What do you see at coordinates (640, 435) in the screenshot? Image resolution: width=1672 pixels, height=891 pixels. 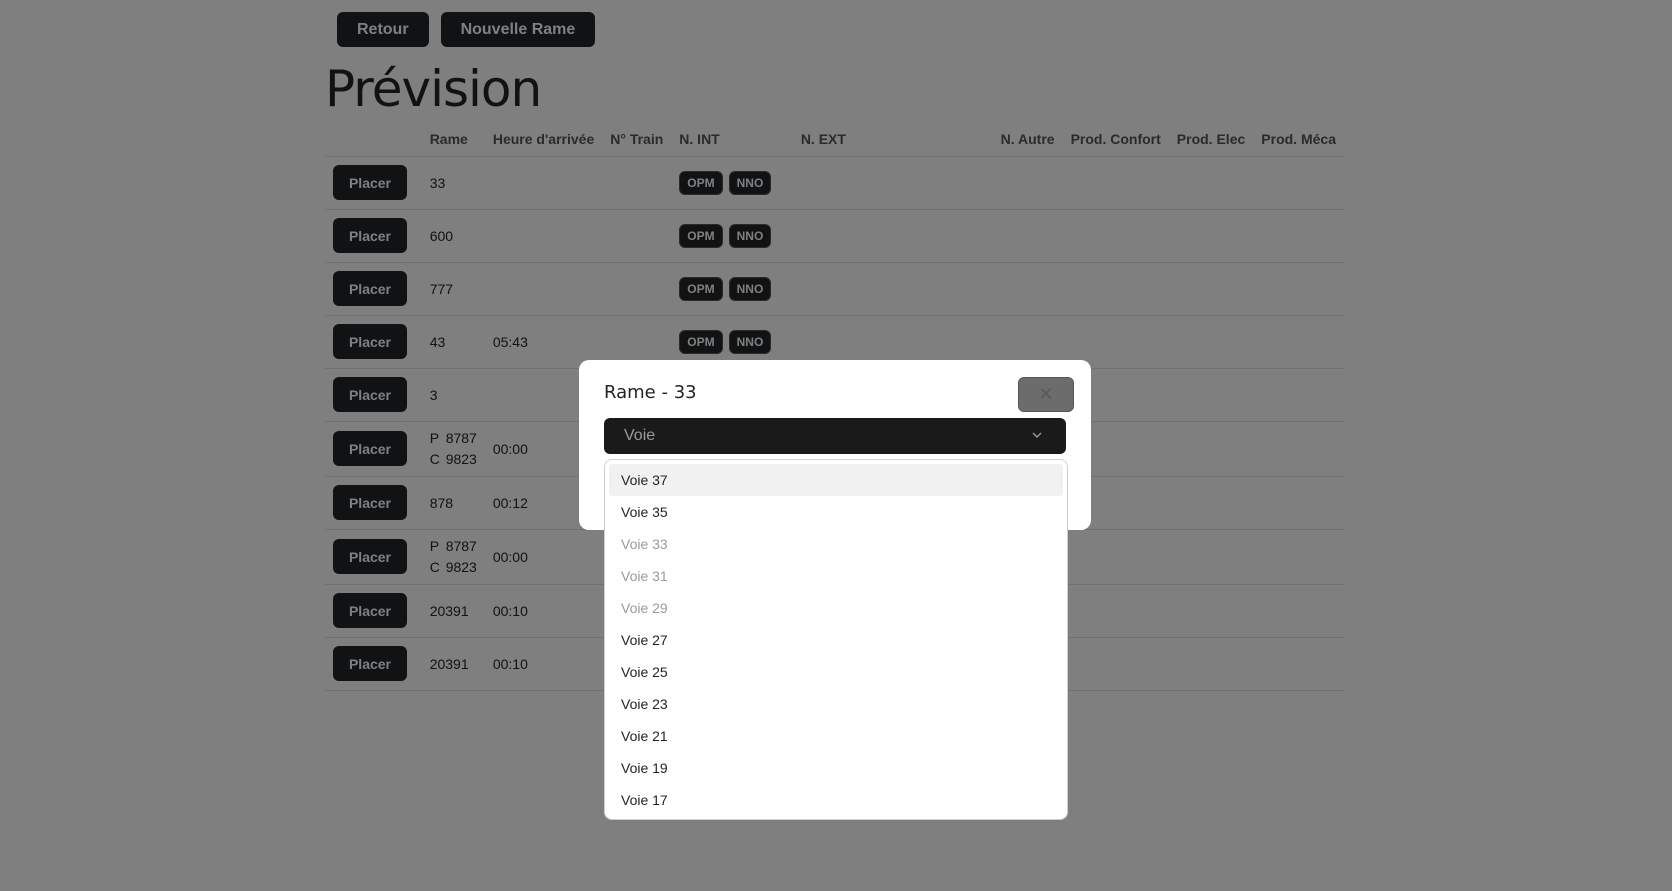 I see `voie-select-placeholder: Voie` at bounding box center [640, 435].